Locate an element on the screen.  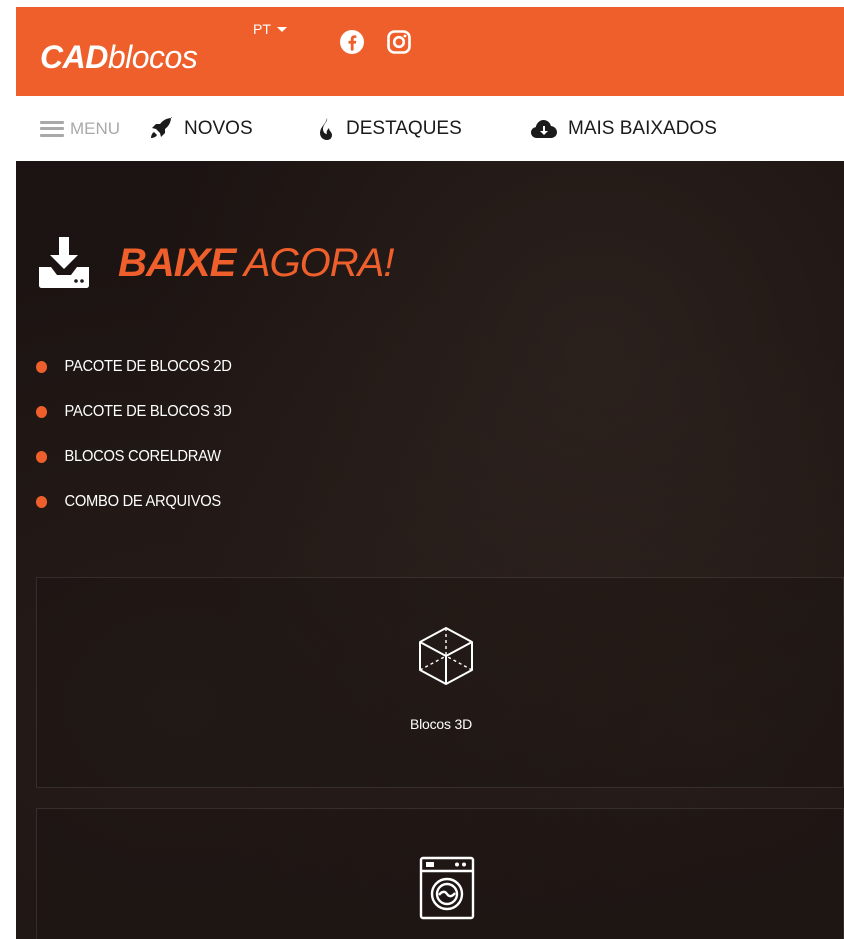
language-label: PT is located at coordinates (262, 29).